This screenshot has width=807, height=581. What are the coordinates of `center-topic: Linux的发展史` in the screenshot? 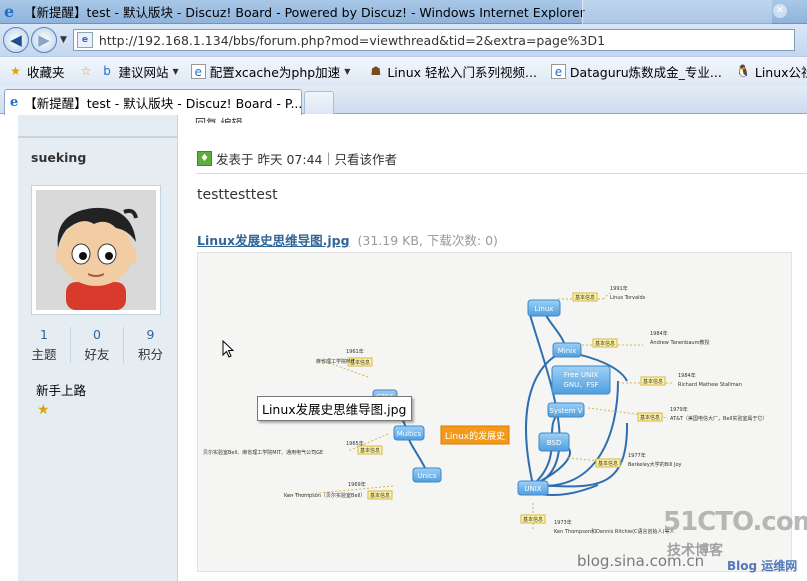 It's located at (475, 436).